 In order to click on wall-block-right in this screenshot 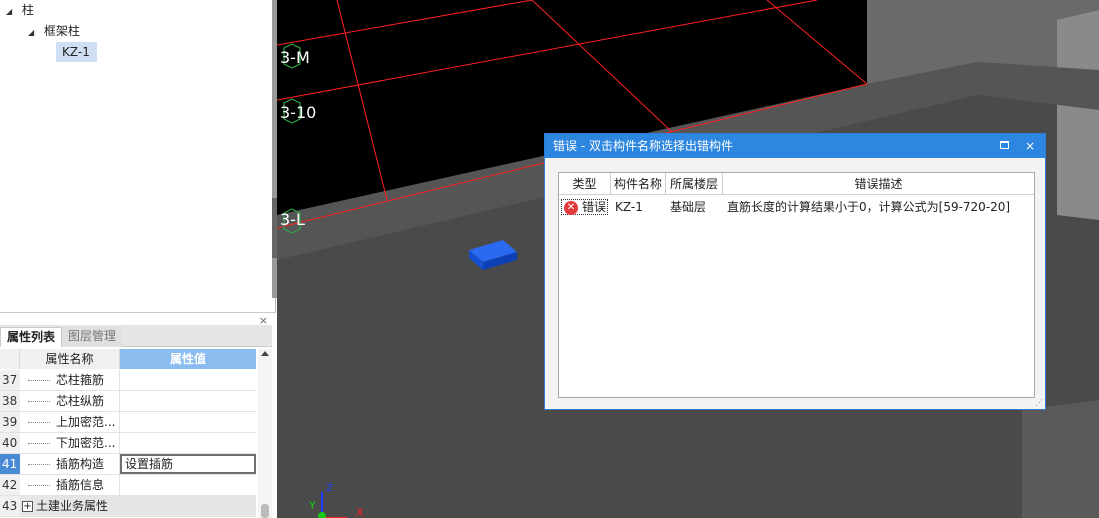, I will do `click(1078, 115)`.